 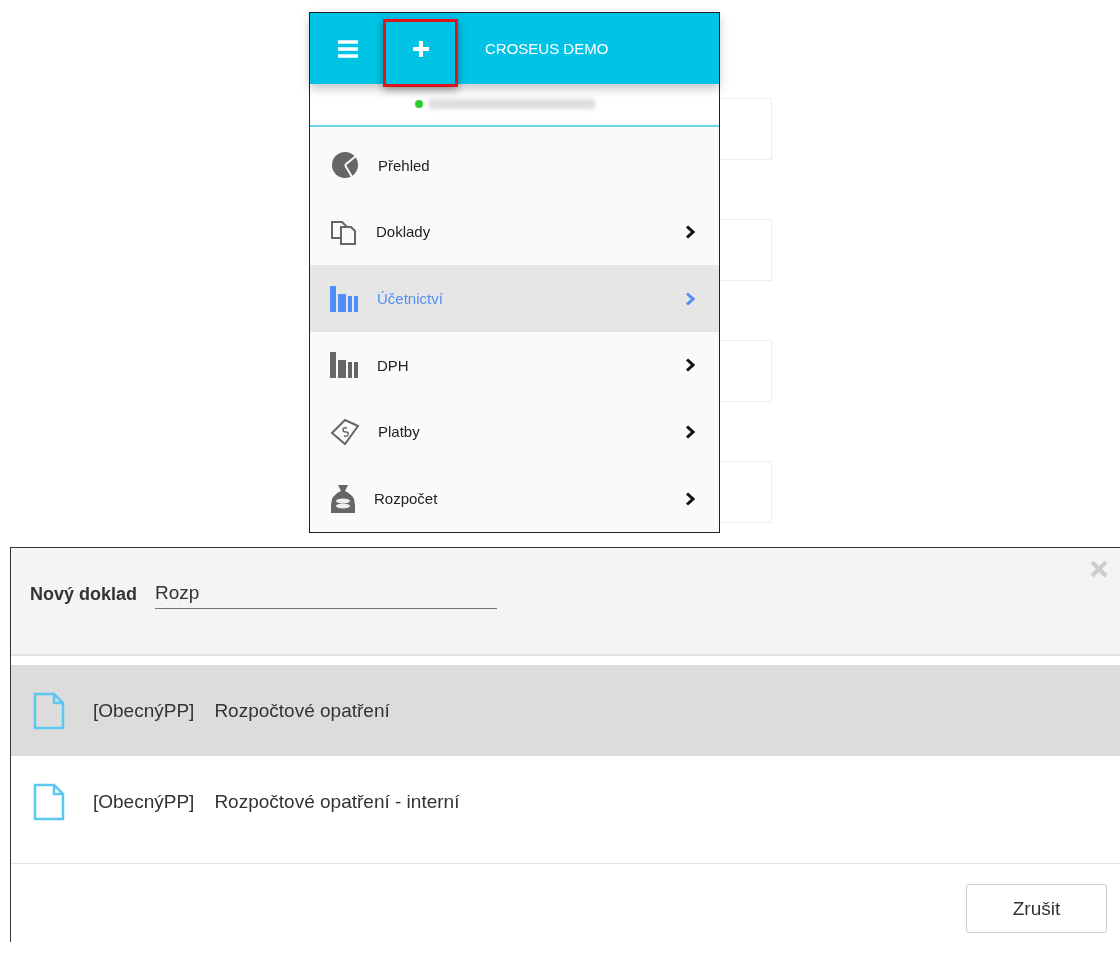 I want to click on dialog-title: Nový doklad, so click(x=84, y=594).